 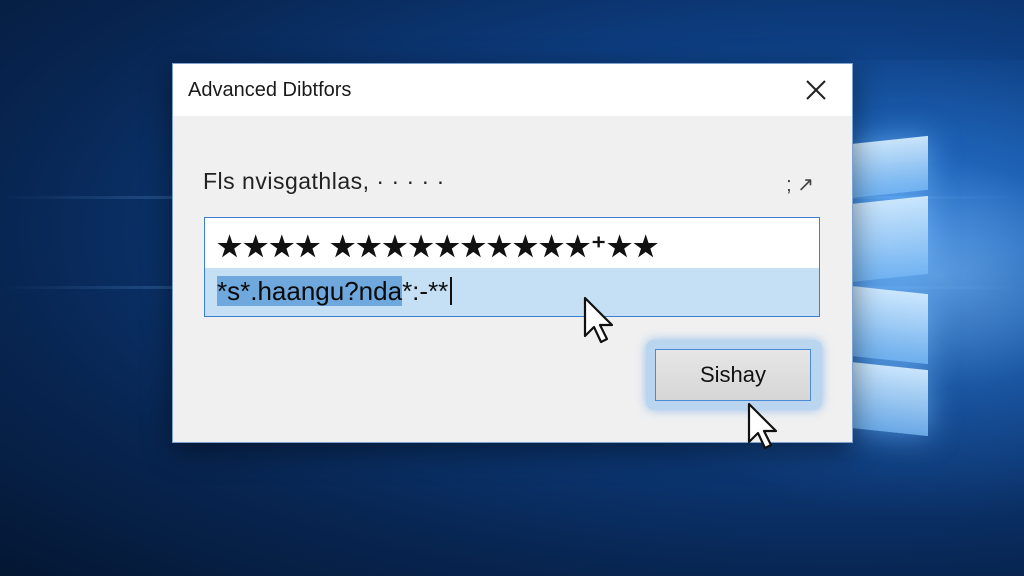 I want to click on selected-text: *s*.haangu?nda, so click(x=310, y=291).